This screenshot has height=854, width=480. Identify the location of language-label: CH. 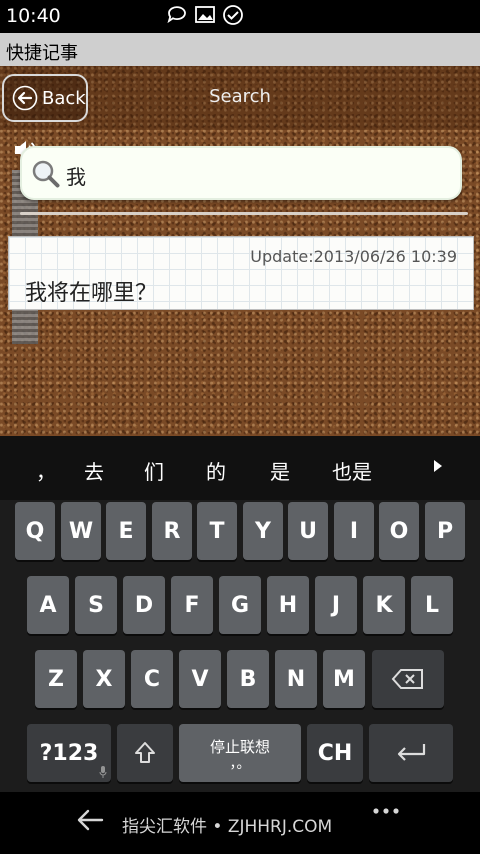
(335, 753).